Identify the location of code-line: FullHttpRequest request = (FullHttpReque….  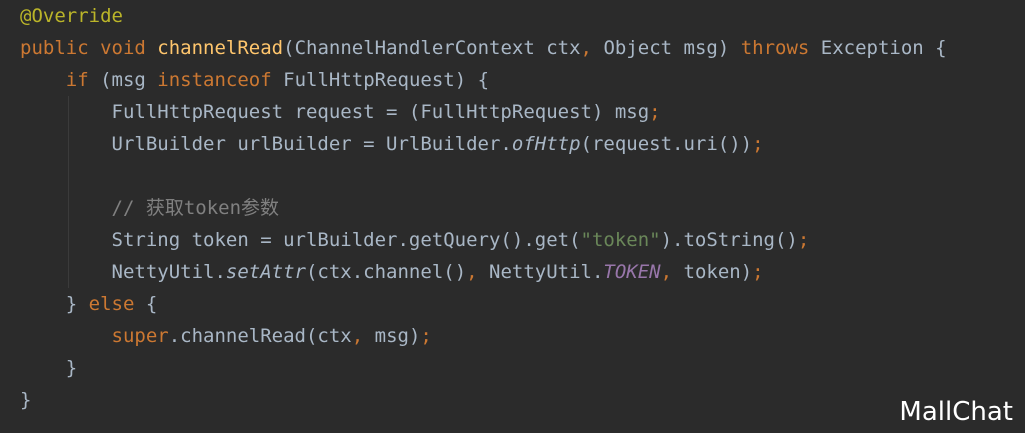
(483, 112).